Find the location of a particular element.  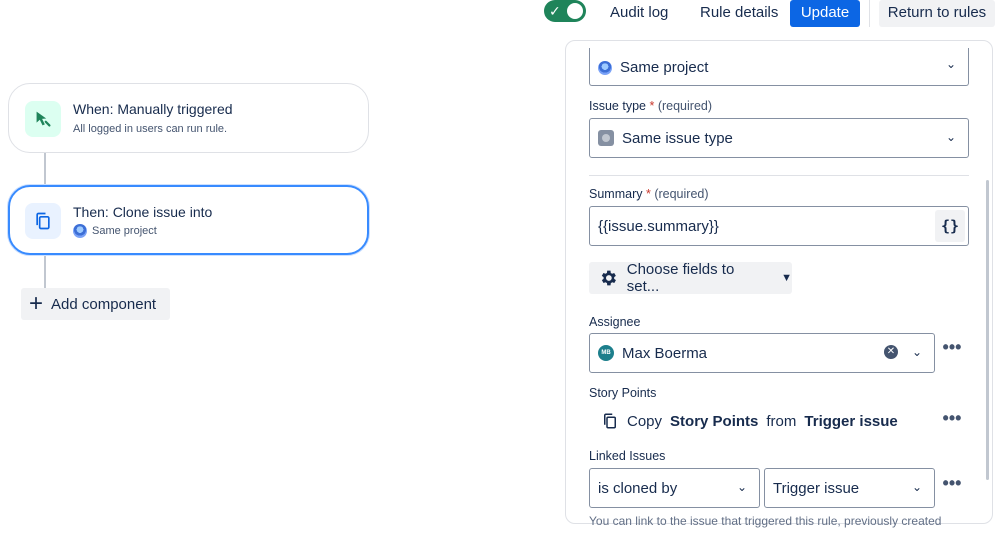

summary-label-text: Summary is located at coordinates (616, 194).